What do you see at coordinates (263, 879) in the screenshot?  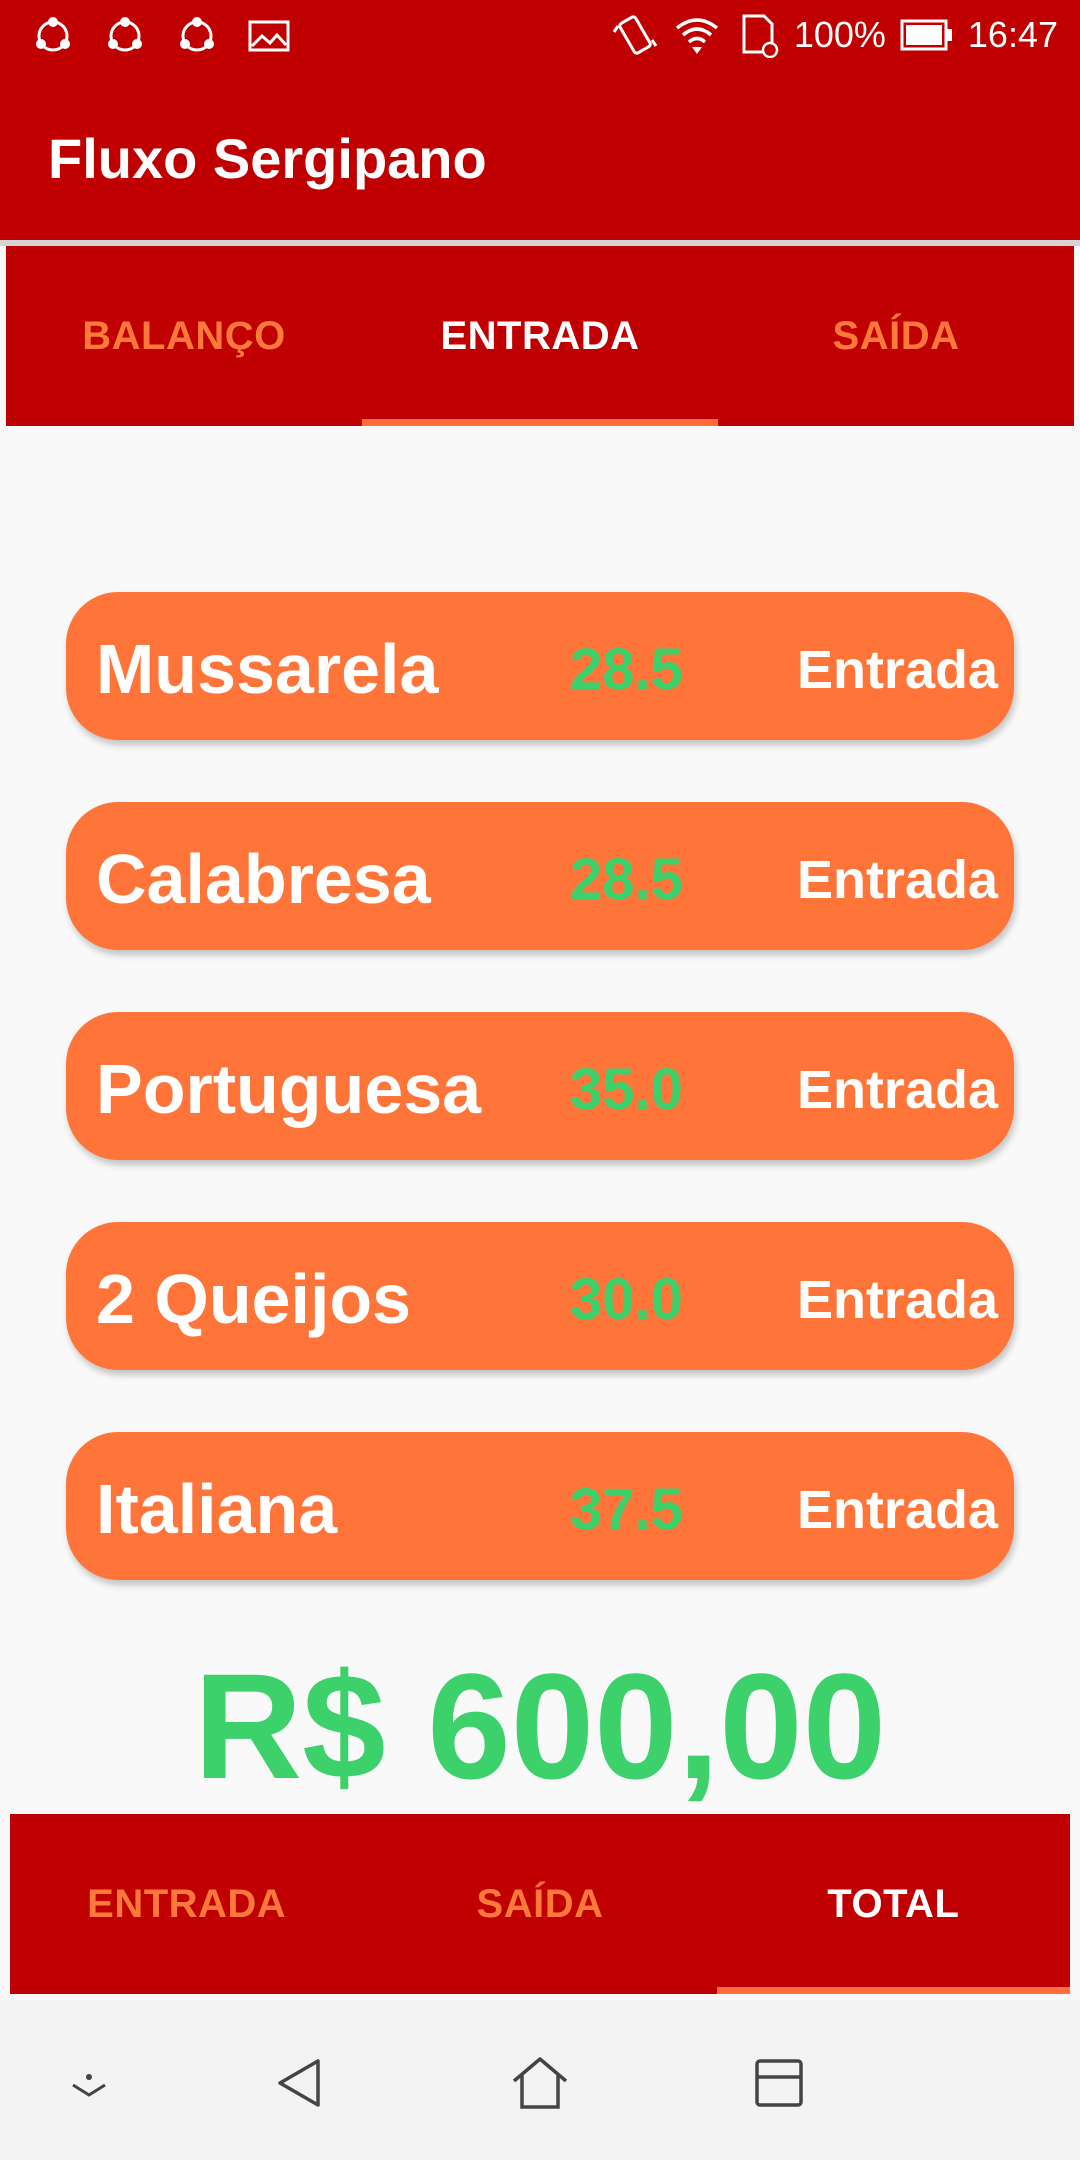 I see `item-name: Calabresa` at bounding box center [263, 879].